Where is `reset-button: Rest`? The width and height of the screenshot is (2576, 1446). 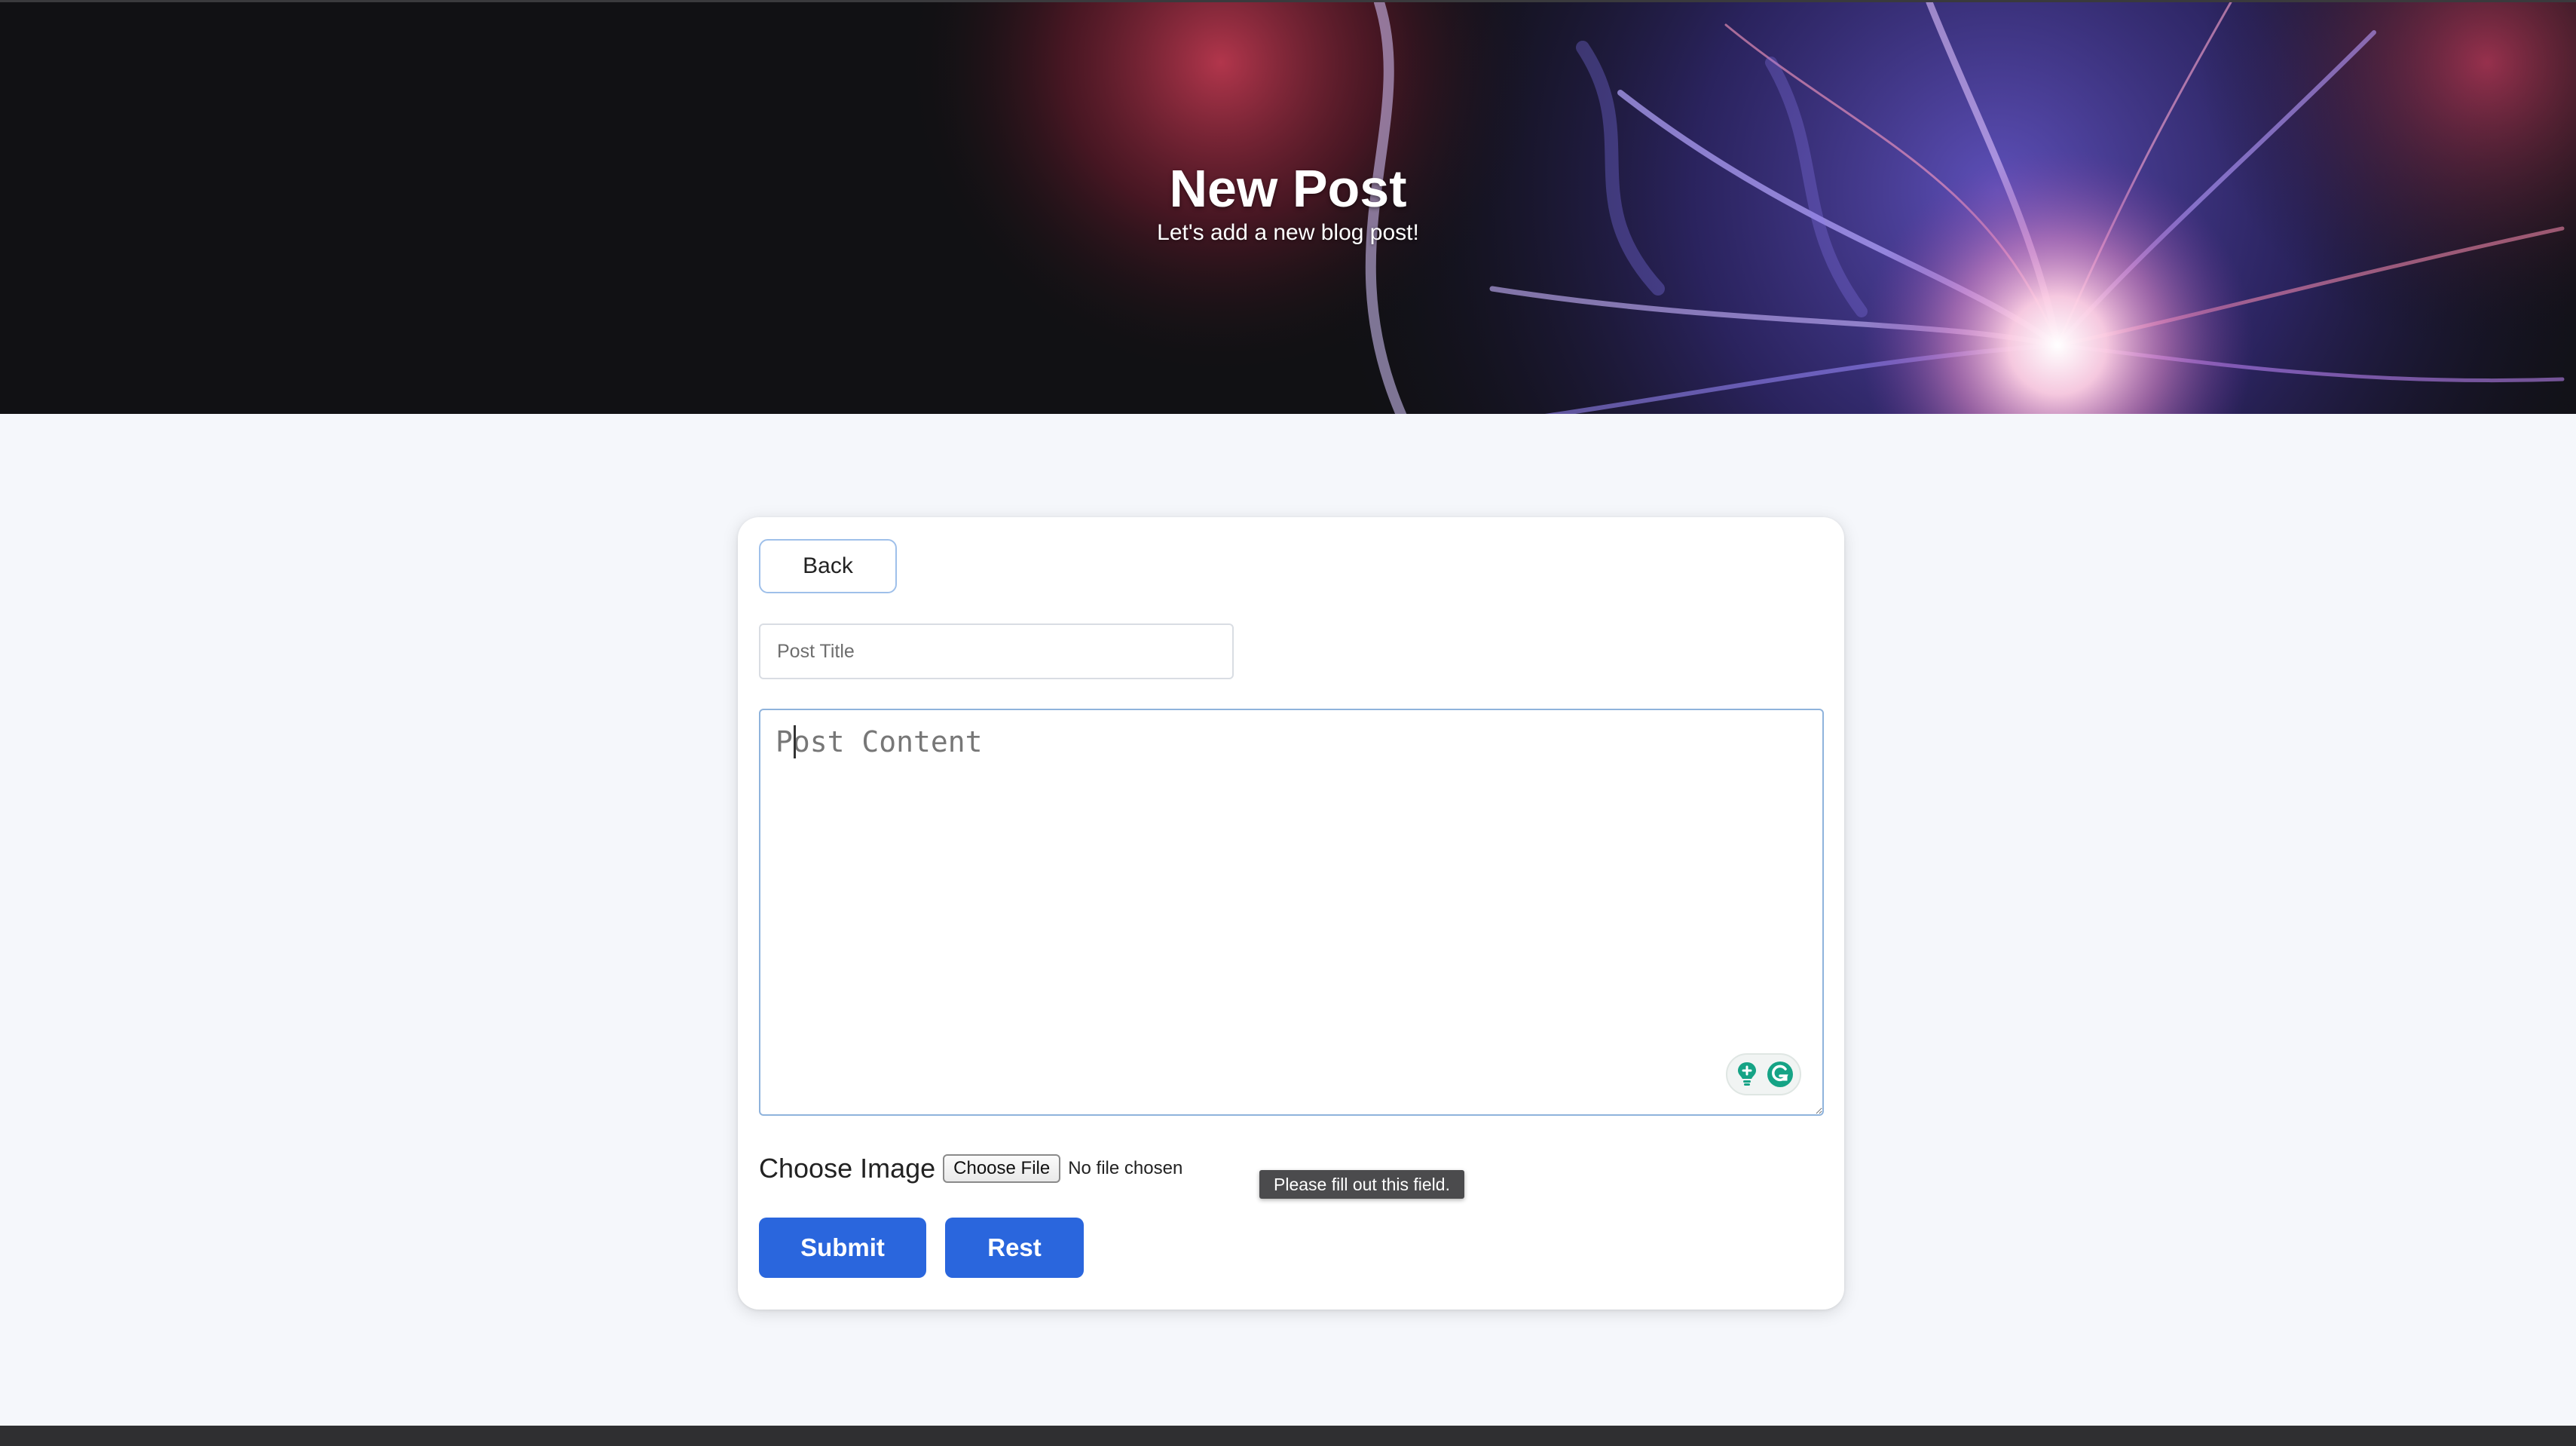 reset-button: Rest is located at coordinates (1014, 1248).